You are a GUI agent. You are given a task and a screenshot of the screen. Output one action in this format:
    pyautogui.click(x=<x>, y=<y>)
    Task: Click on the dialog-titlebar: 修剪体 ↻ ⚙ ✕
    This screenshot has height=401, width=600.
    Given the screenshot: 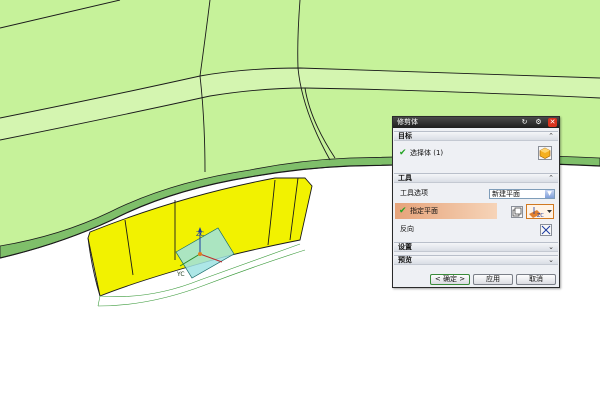 What is the action you would take?
    pyautogui.click(x=476, y=122)
    